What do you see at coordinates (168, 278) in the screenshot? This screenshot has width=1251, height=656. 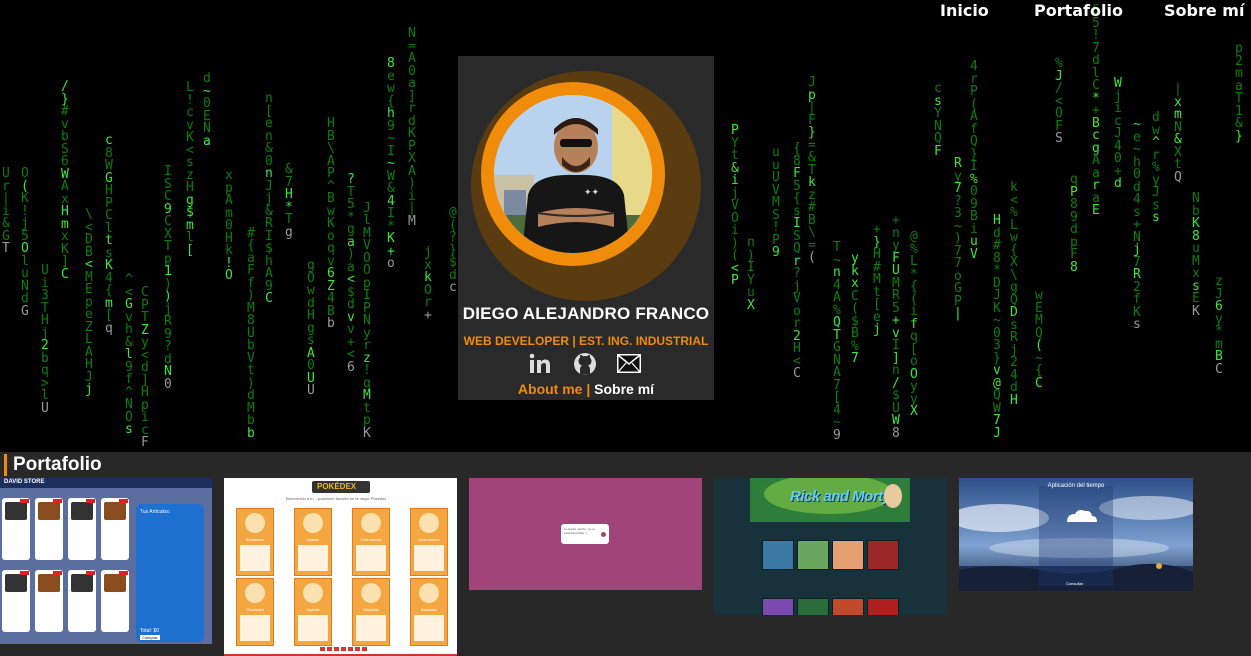 I see `matrix-column: I S C 9 C X Tp 1)) j R 9? d N 0` at bounding box center [168, 278].